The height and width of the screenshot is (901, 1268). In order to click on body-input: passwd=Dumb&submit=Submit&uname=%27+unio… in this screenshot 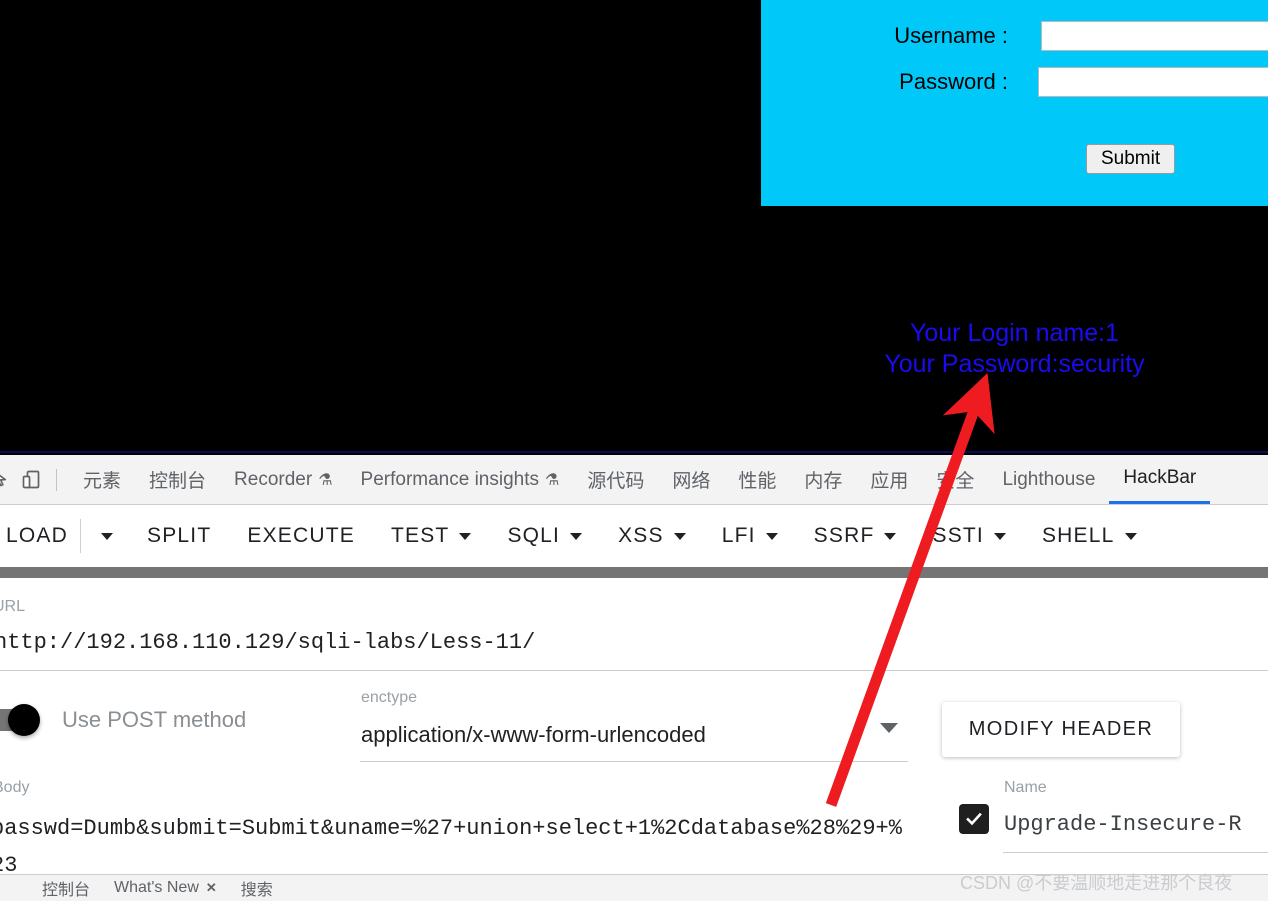, I will do `click(453, 847)`.